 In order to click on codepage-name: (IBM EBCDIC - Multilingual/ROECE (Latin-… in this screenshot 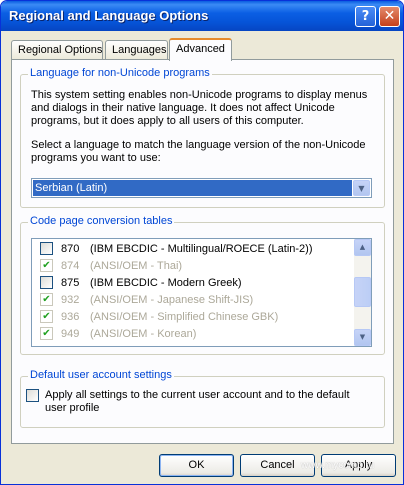, I will do `click(201, 249)`.